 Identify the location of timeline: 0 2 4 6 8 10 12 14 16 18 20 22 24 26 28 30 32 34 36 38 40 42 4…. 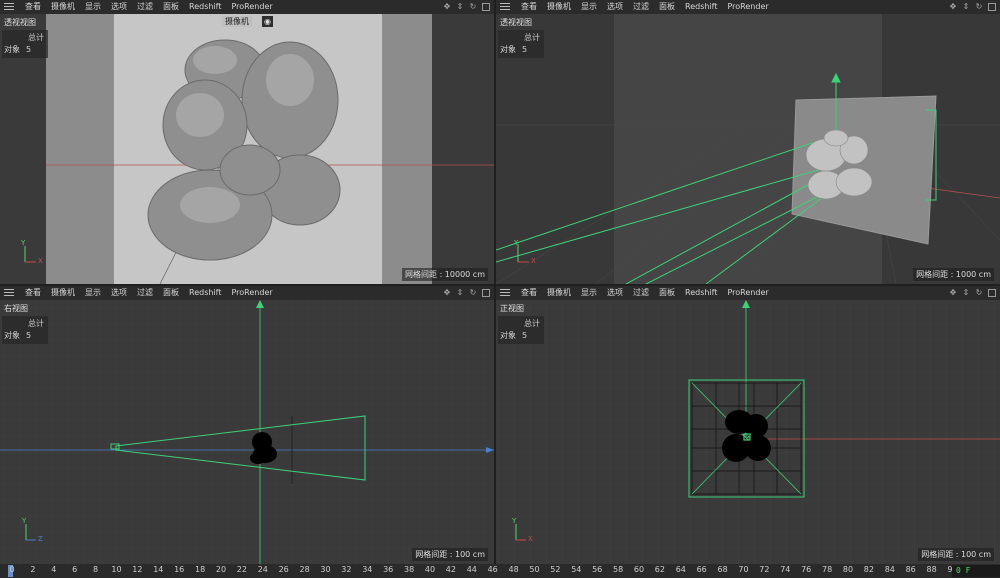
(500, 571).